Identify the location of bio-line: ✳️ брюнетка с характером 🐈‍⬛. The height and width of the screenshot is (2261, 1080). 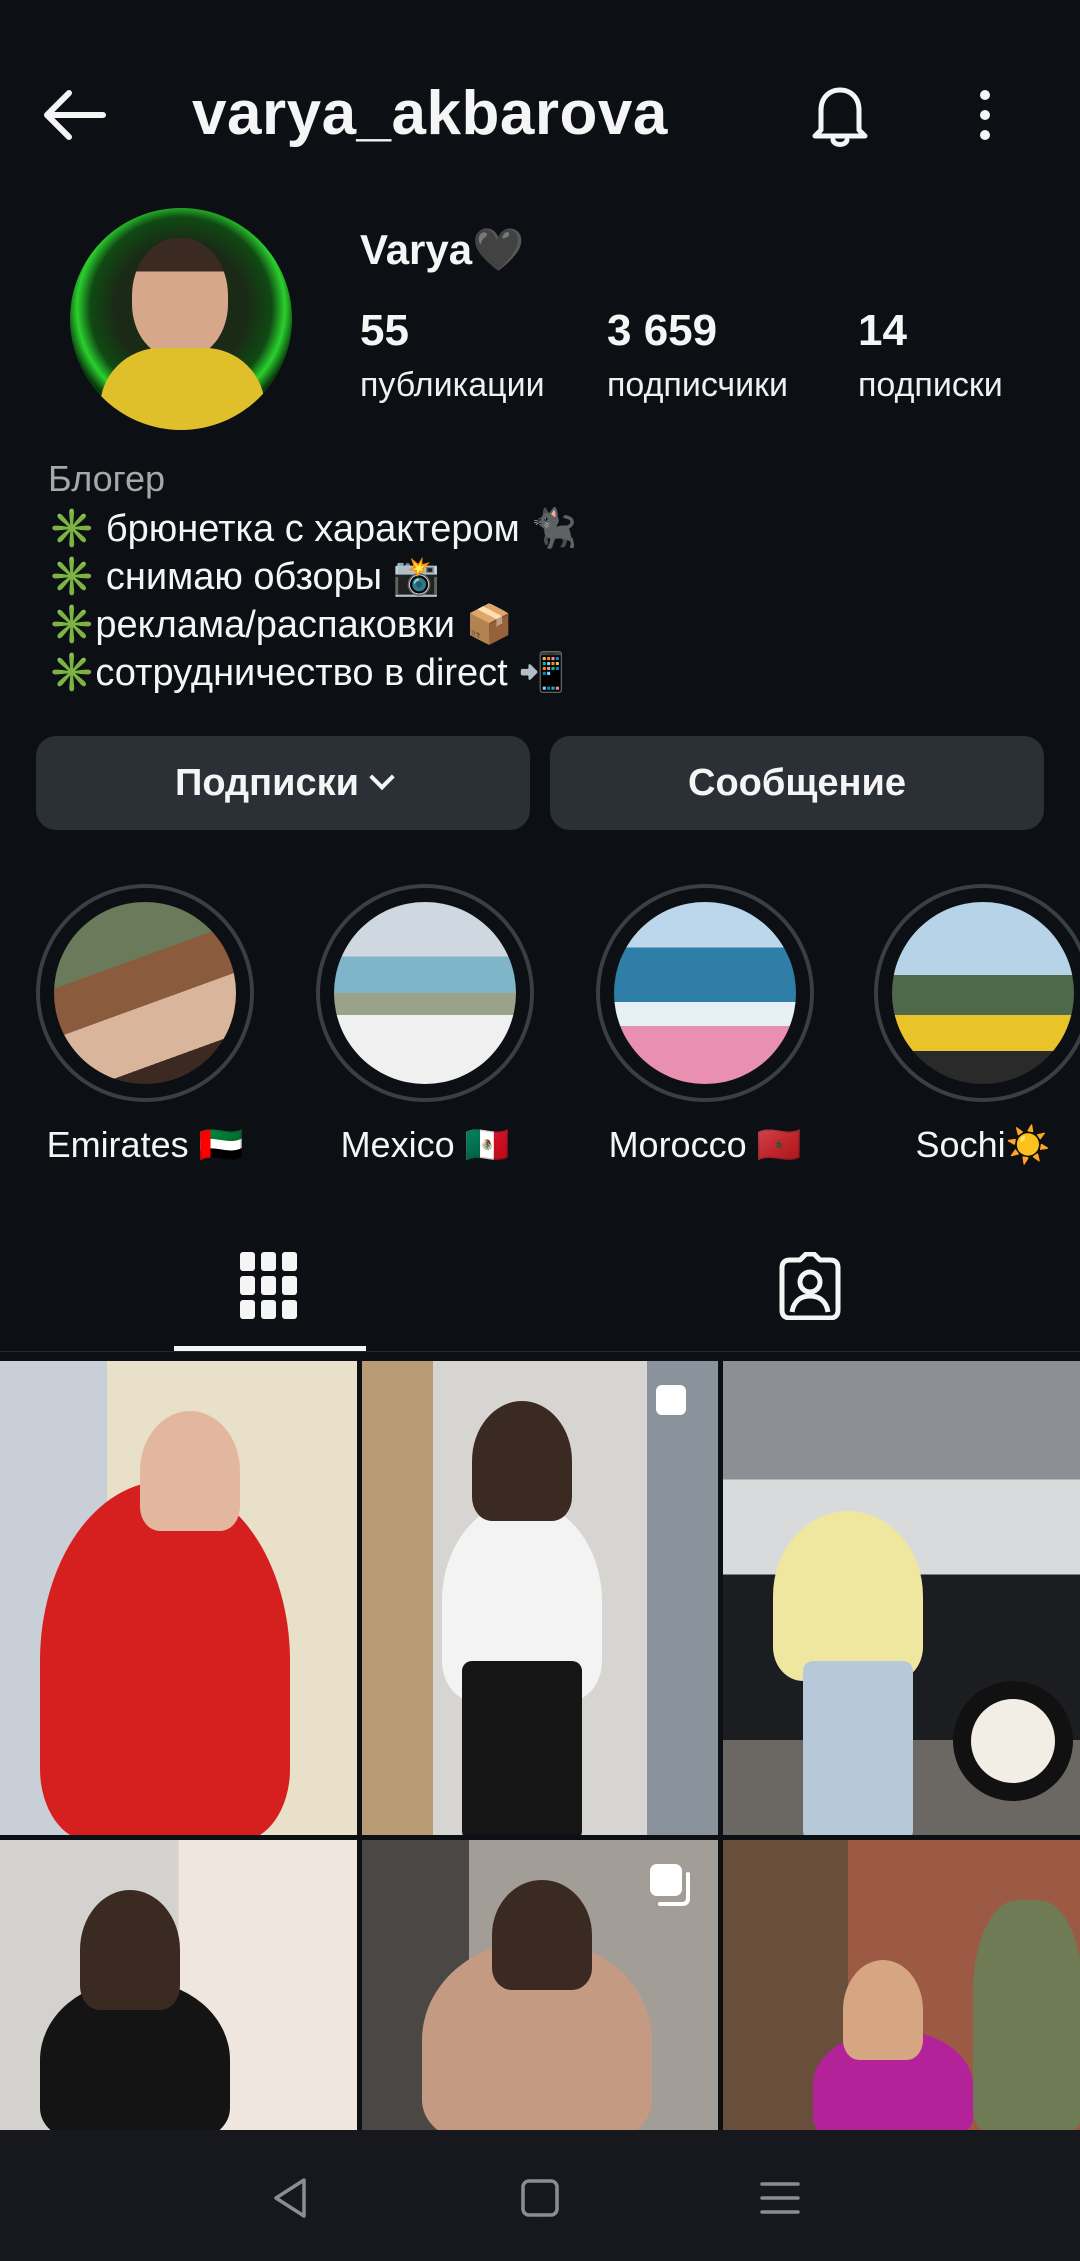
(313, 529).